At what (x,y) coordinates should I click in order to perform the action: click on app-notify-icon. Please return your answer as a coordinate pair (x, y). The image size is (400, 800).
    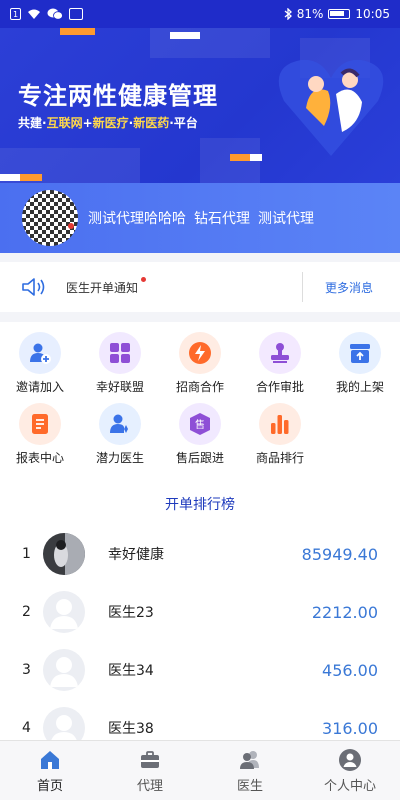
    Looking at the image, I should click on (76, 14).